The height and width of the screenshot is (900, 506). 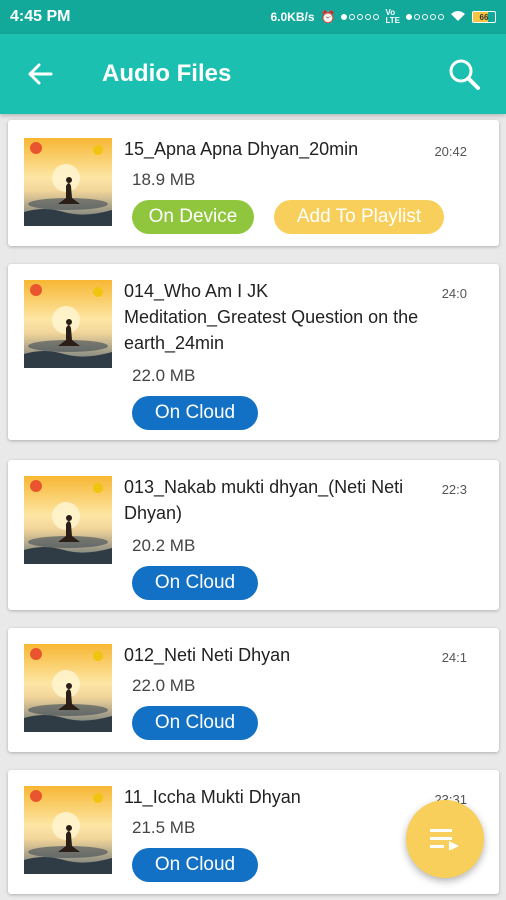 I want to click on file-size: 20.2 MB, so click(x=164, y=545).